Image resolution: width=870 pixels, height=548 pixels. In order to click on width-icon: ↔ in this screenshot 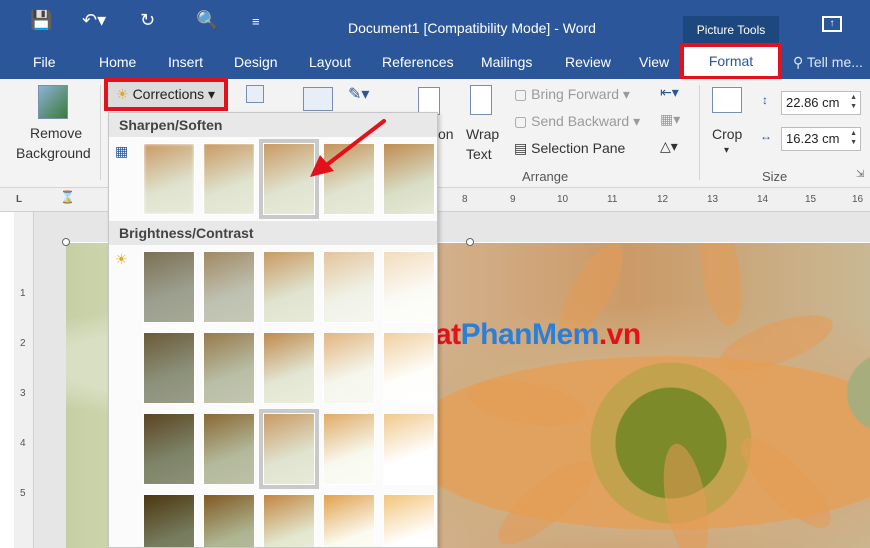, I will do `click(766, 136)`.